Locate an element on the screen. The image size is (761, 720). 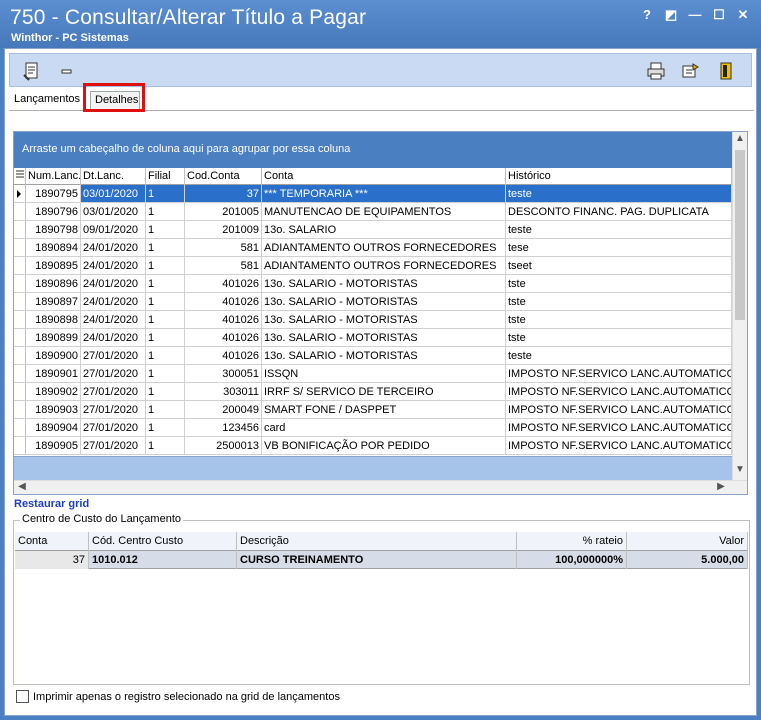
cell-conta: card is located at coordinates (384, 428).